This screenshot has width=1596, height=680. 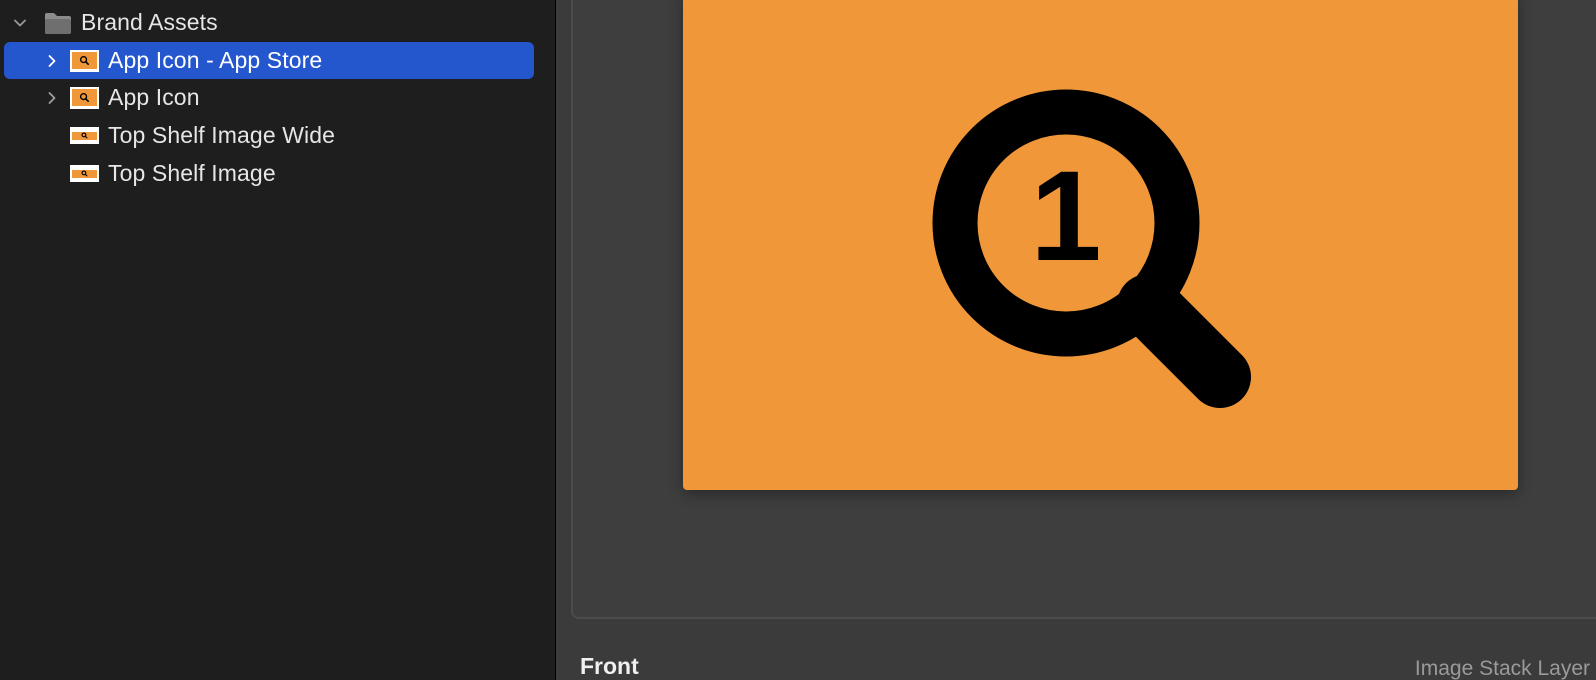 What do you see at coordinates (154, 97) in the screenshot?
I see `asset-label: App Icon` at bounding box center [154, 97].